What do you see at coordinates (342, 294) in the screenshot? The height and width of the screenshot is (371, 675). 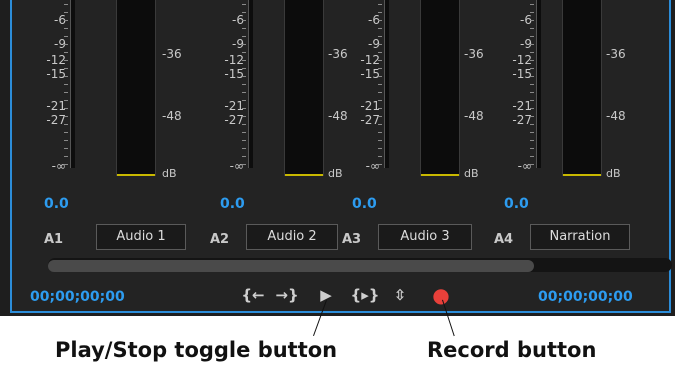 I see `transport-bar: 00;00;00;00 {← →} ▶ {▸} ⇳ ● 00;00;00;00` at bounding box center [342, 294].